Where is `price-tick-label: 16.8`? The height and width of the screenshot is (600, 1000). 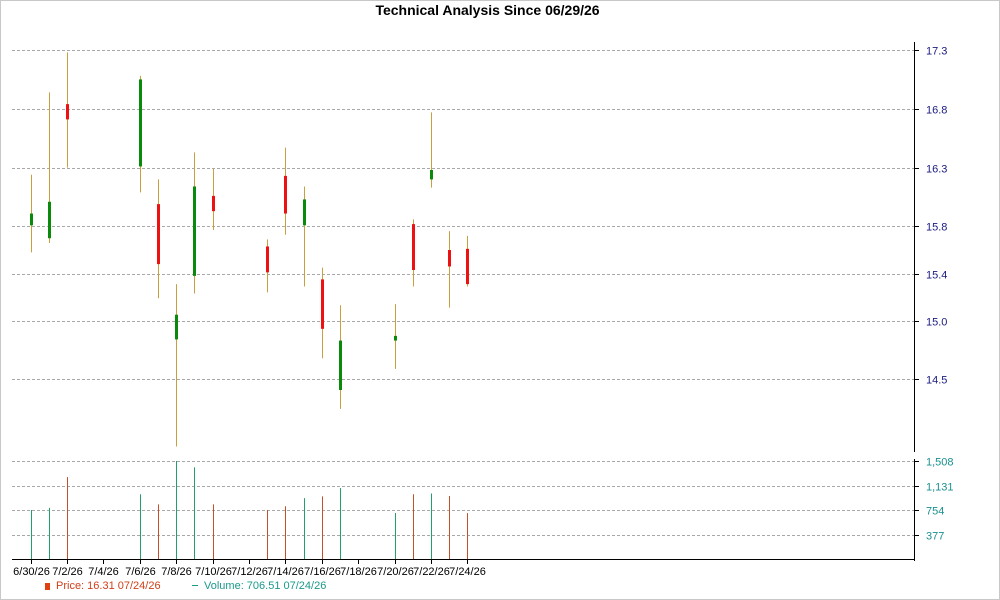 price-tick-label: 16.8 is located at coordinates (936, 111).